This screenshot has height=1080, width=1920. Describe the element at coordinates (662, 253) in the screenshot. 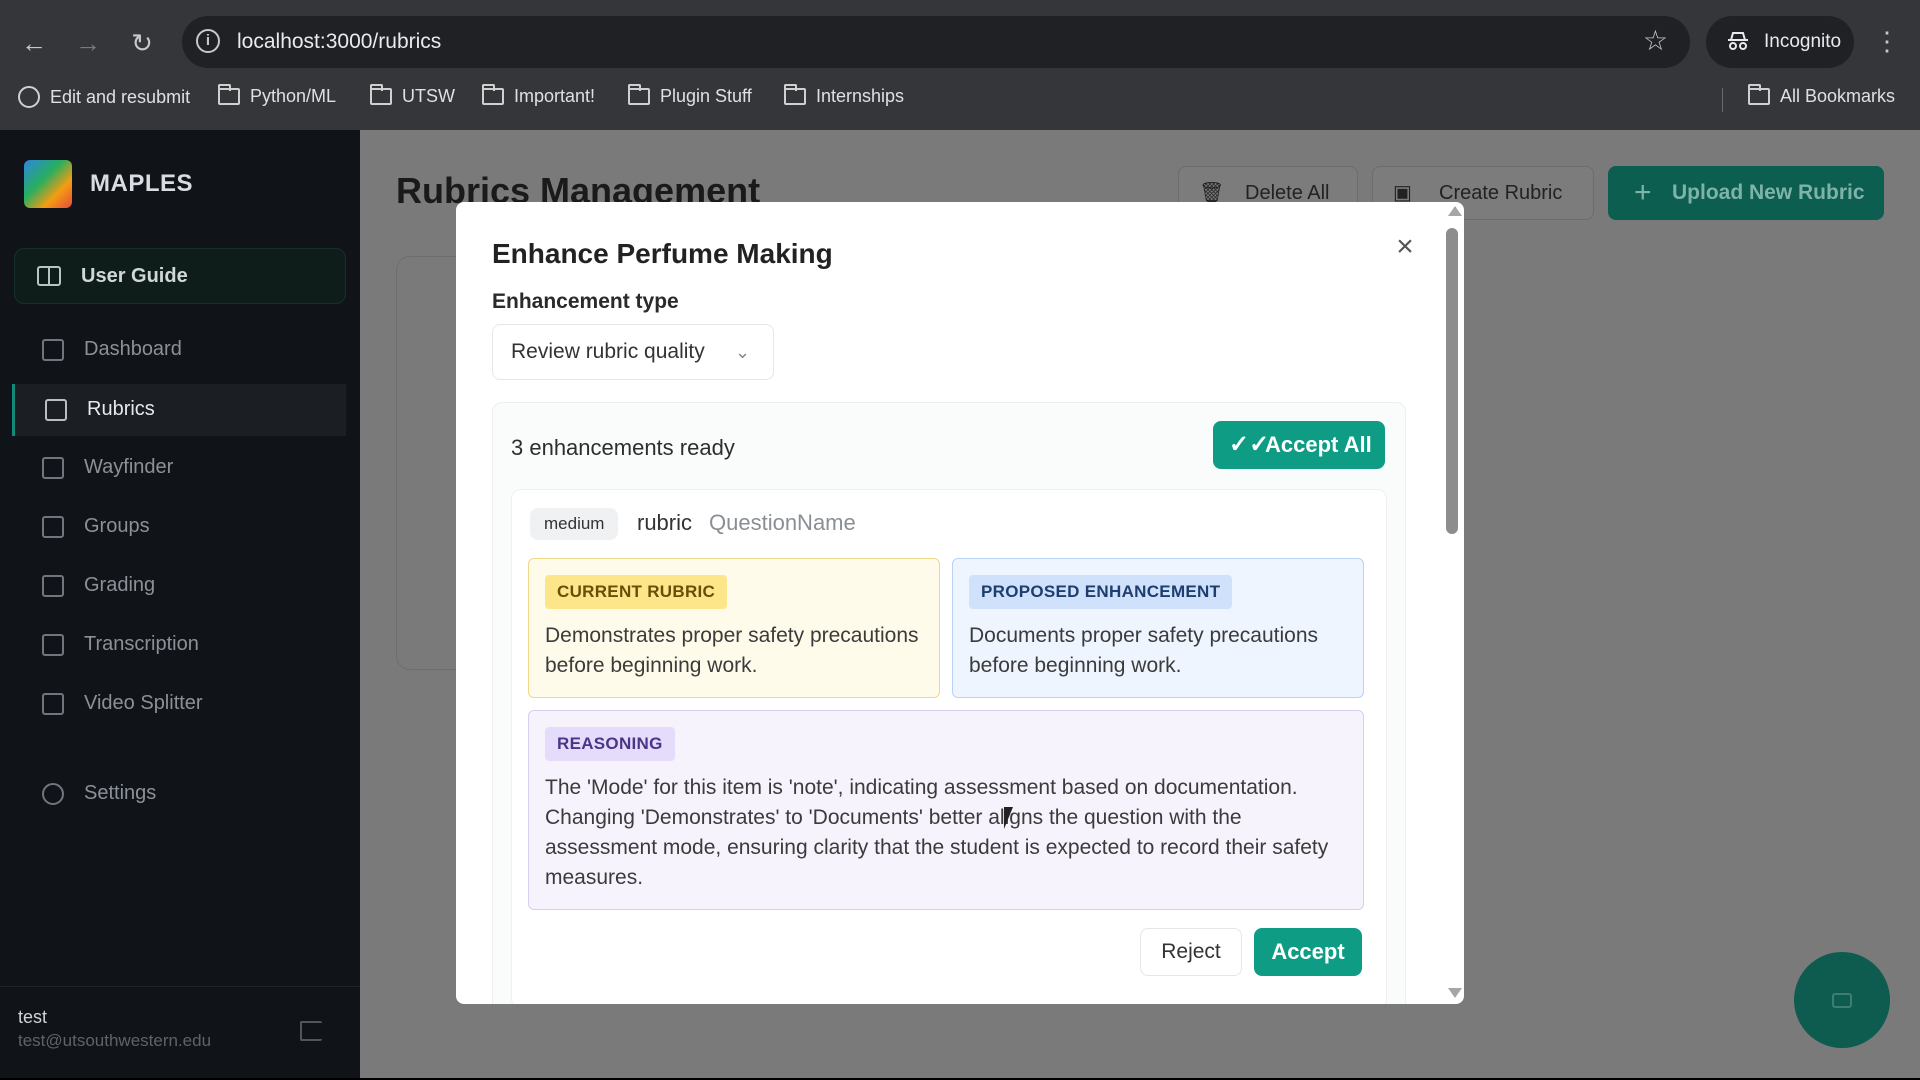

I see `modal-title: Enhance Perfume Making` at that location.